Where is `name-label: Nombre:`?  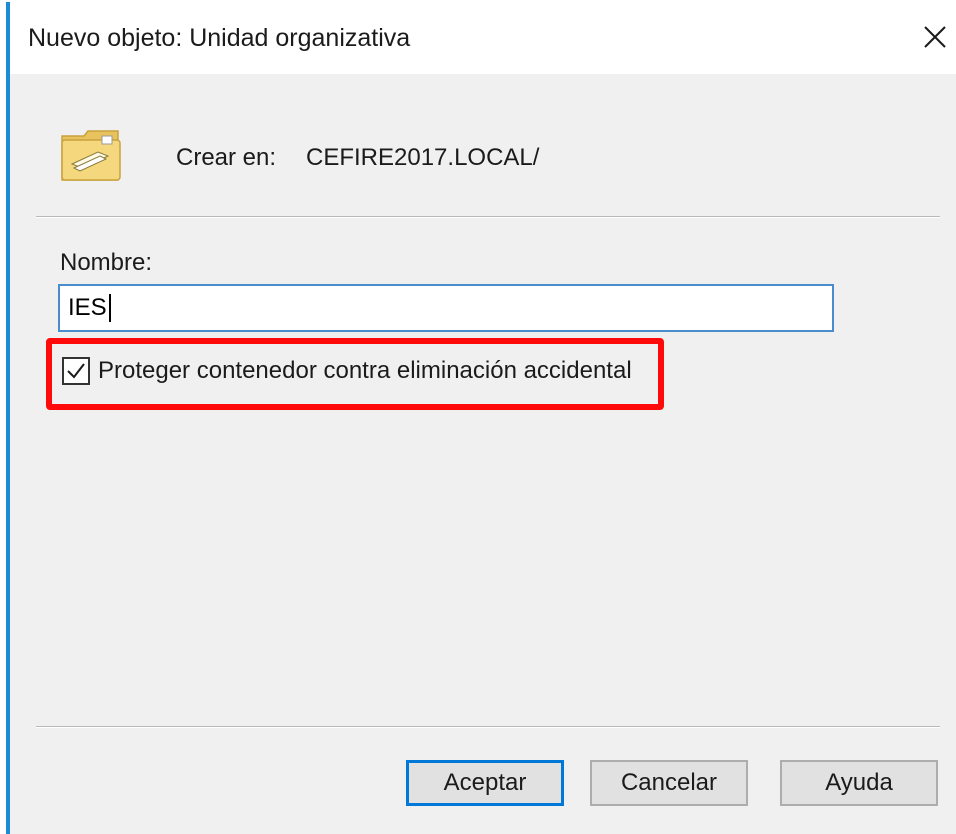 name-label: Nombre: is located at coordinates (106, 262).